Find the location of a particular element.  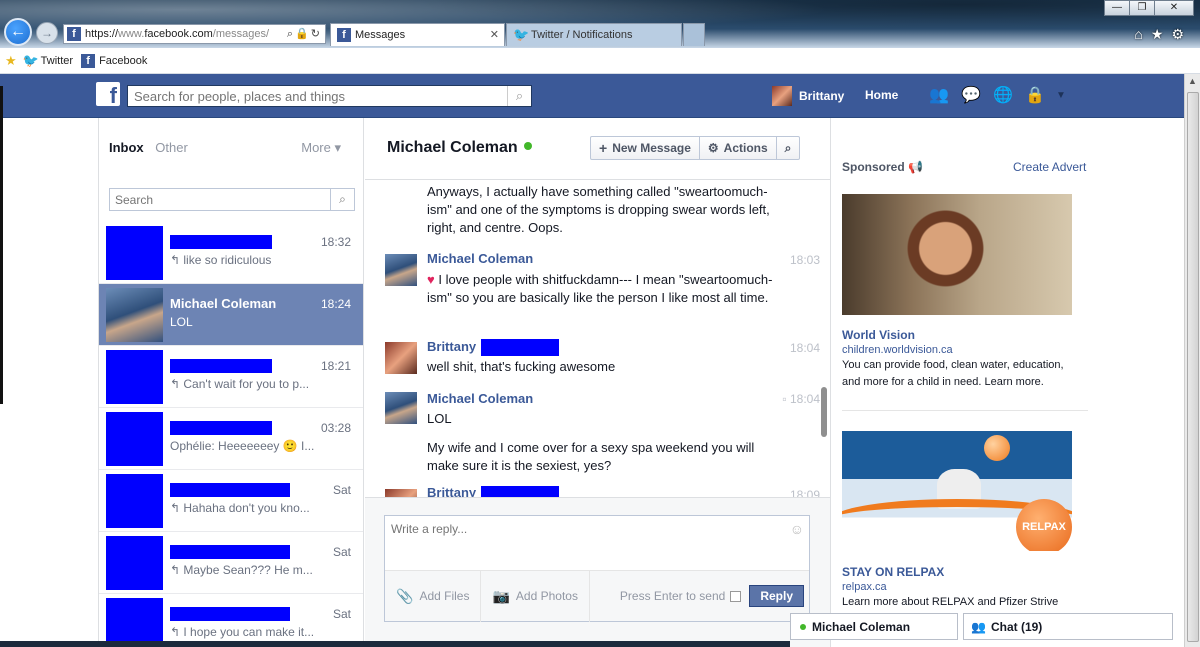

lock-icon: 🔒 is located at coordinates (303, 34).